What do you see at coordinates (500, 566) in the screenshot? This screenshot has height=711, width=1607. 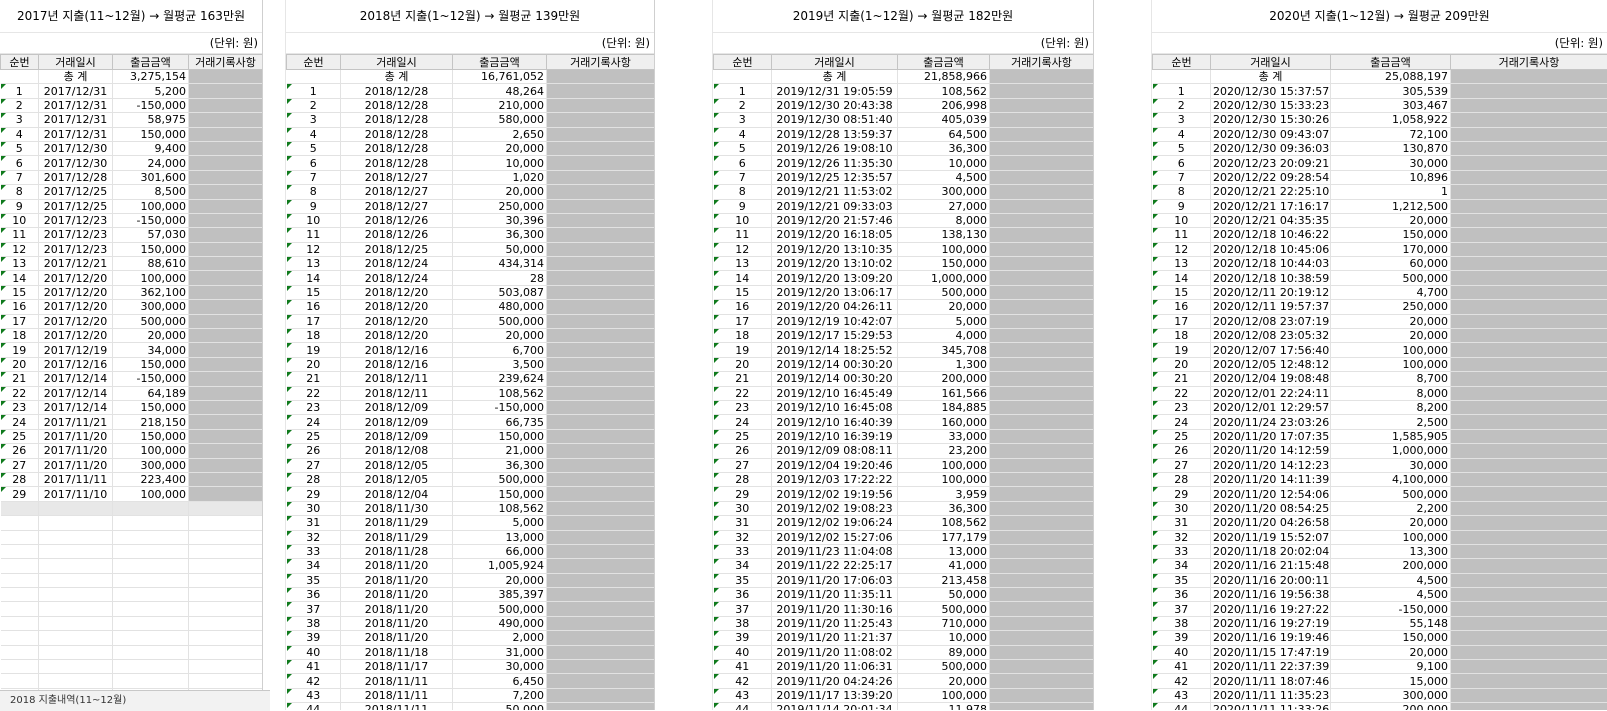 I see `withdrawal-amount: 1,005,924` at bounding box center [500, 566].